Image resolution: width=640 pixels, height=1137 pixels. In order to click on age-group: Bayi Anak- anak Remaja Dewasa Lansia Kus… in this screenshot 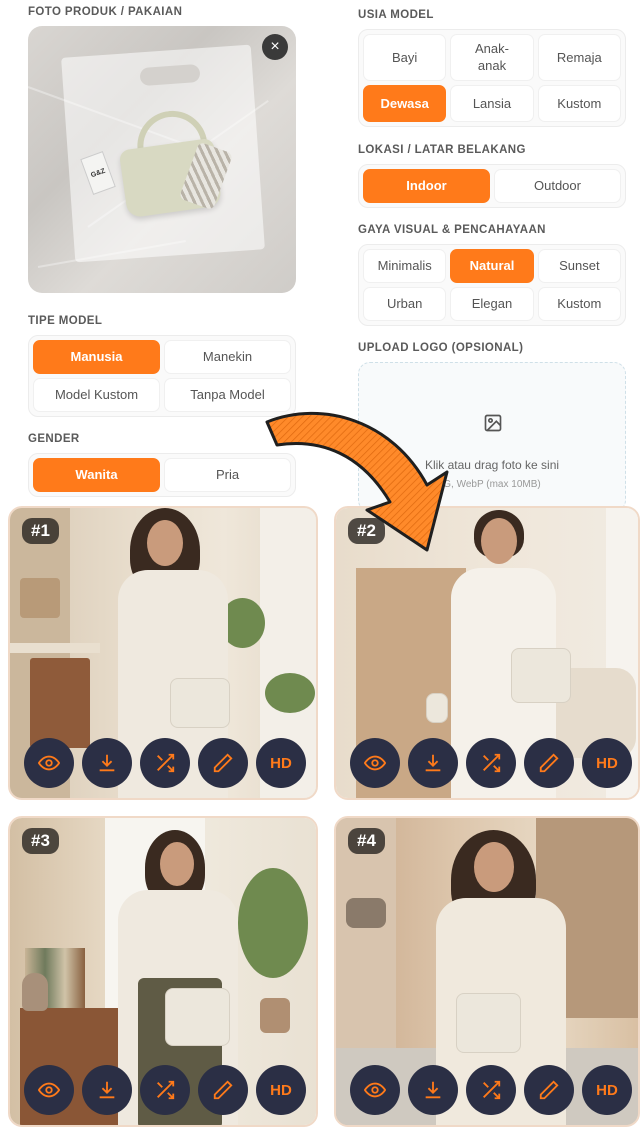, I will do `click(492, 78)`.